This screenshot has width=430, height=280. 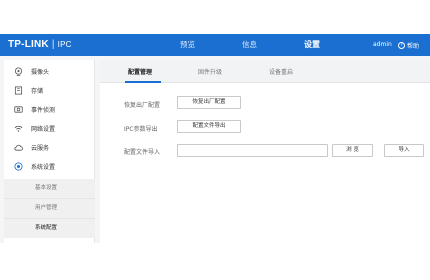 What do you see at coordinates (18, 147) in the screenshot?
I see `cloud-icon` at bounding box center [18, 147].